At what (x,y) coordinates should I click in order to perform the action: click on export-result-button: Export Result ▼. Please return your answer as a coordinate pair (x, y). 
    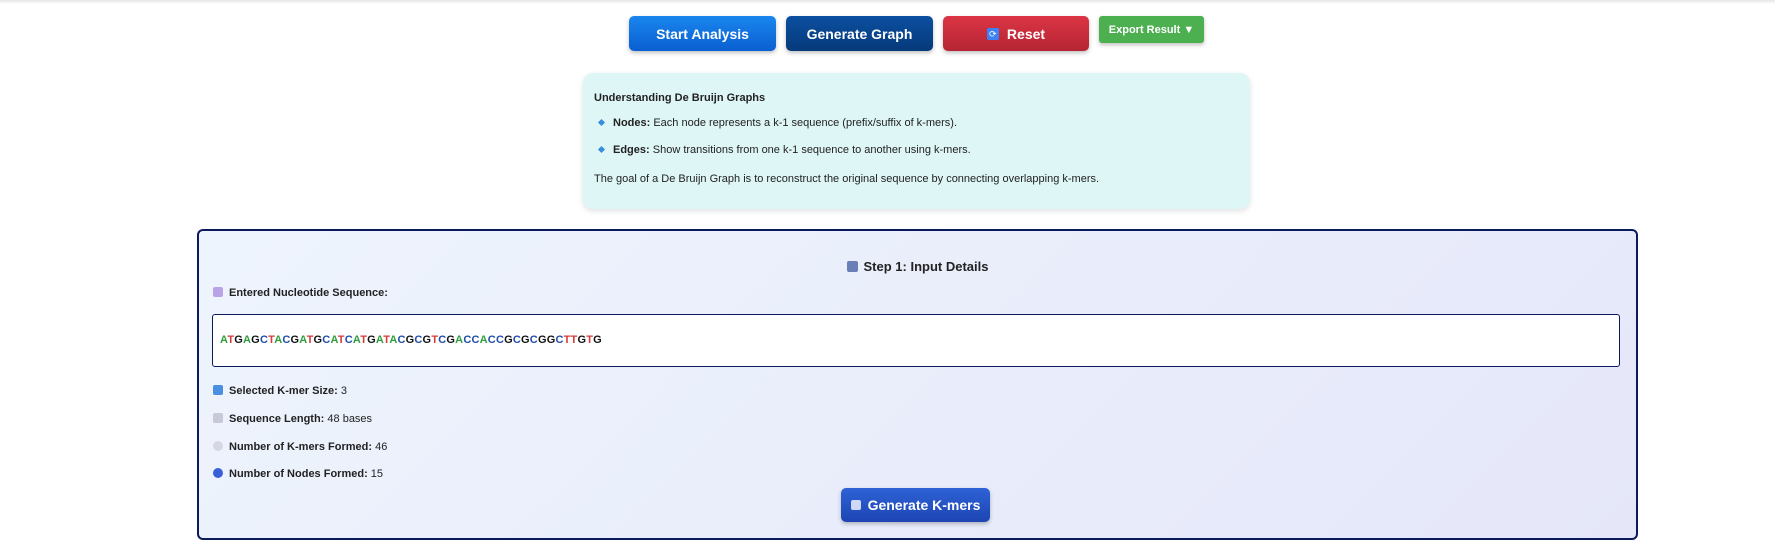
    Looking at the image, I should click on (1151, 29).